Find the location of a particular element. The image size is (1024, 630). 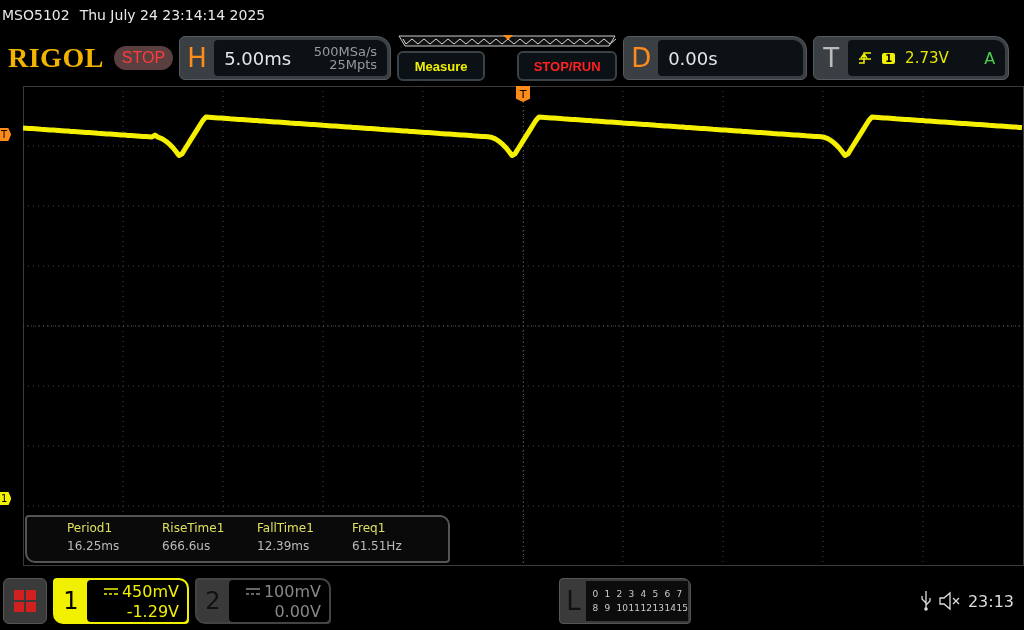

logic-bit: 12 is located at coordinates (646, 608).